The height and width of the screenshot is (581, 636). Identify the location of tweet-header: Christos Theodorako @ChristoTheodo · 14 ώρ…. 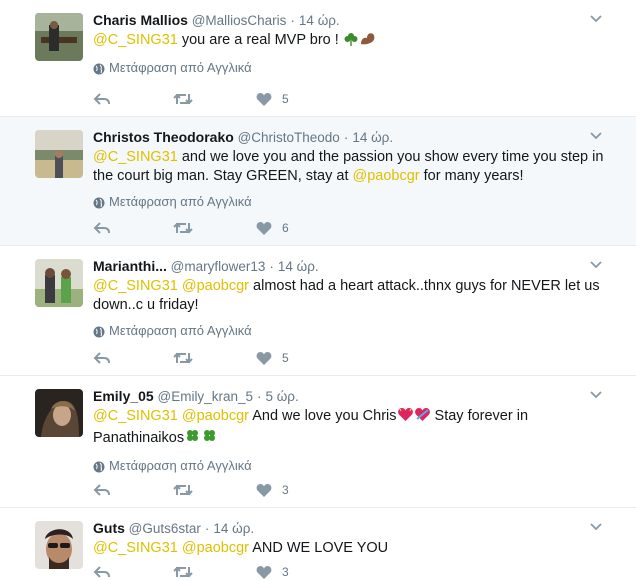
(349, 137).